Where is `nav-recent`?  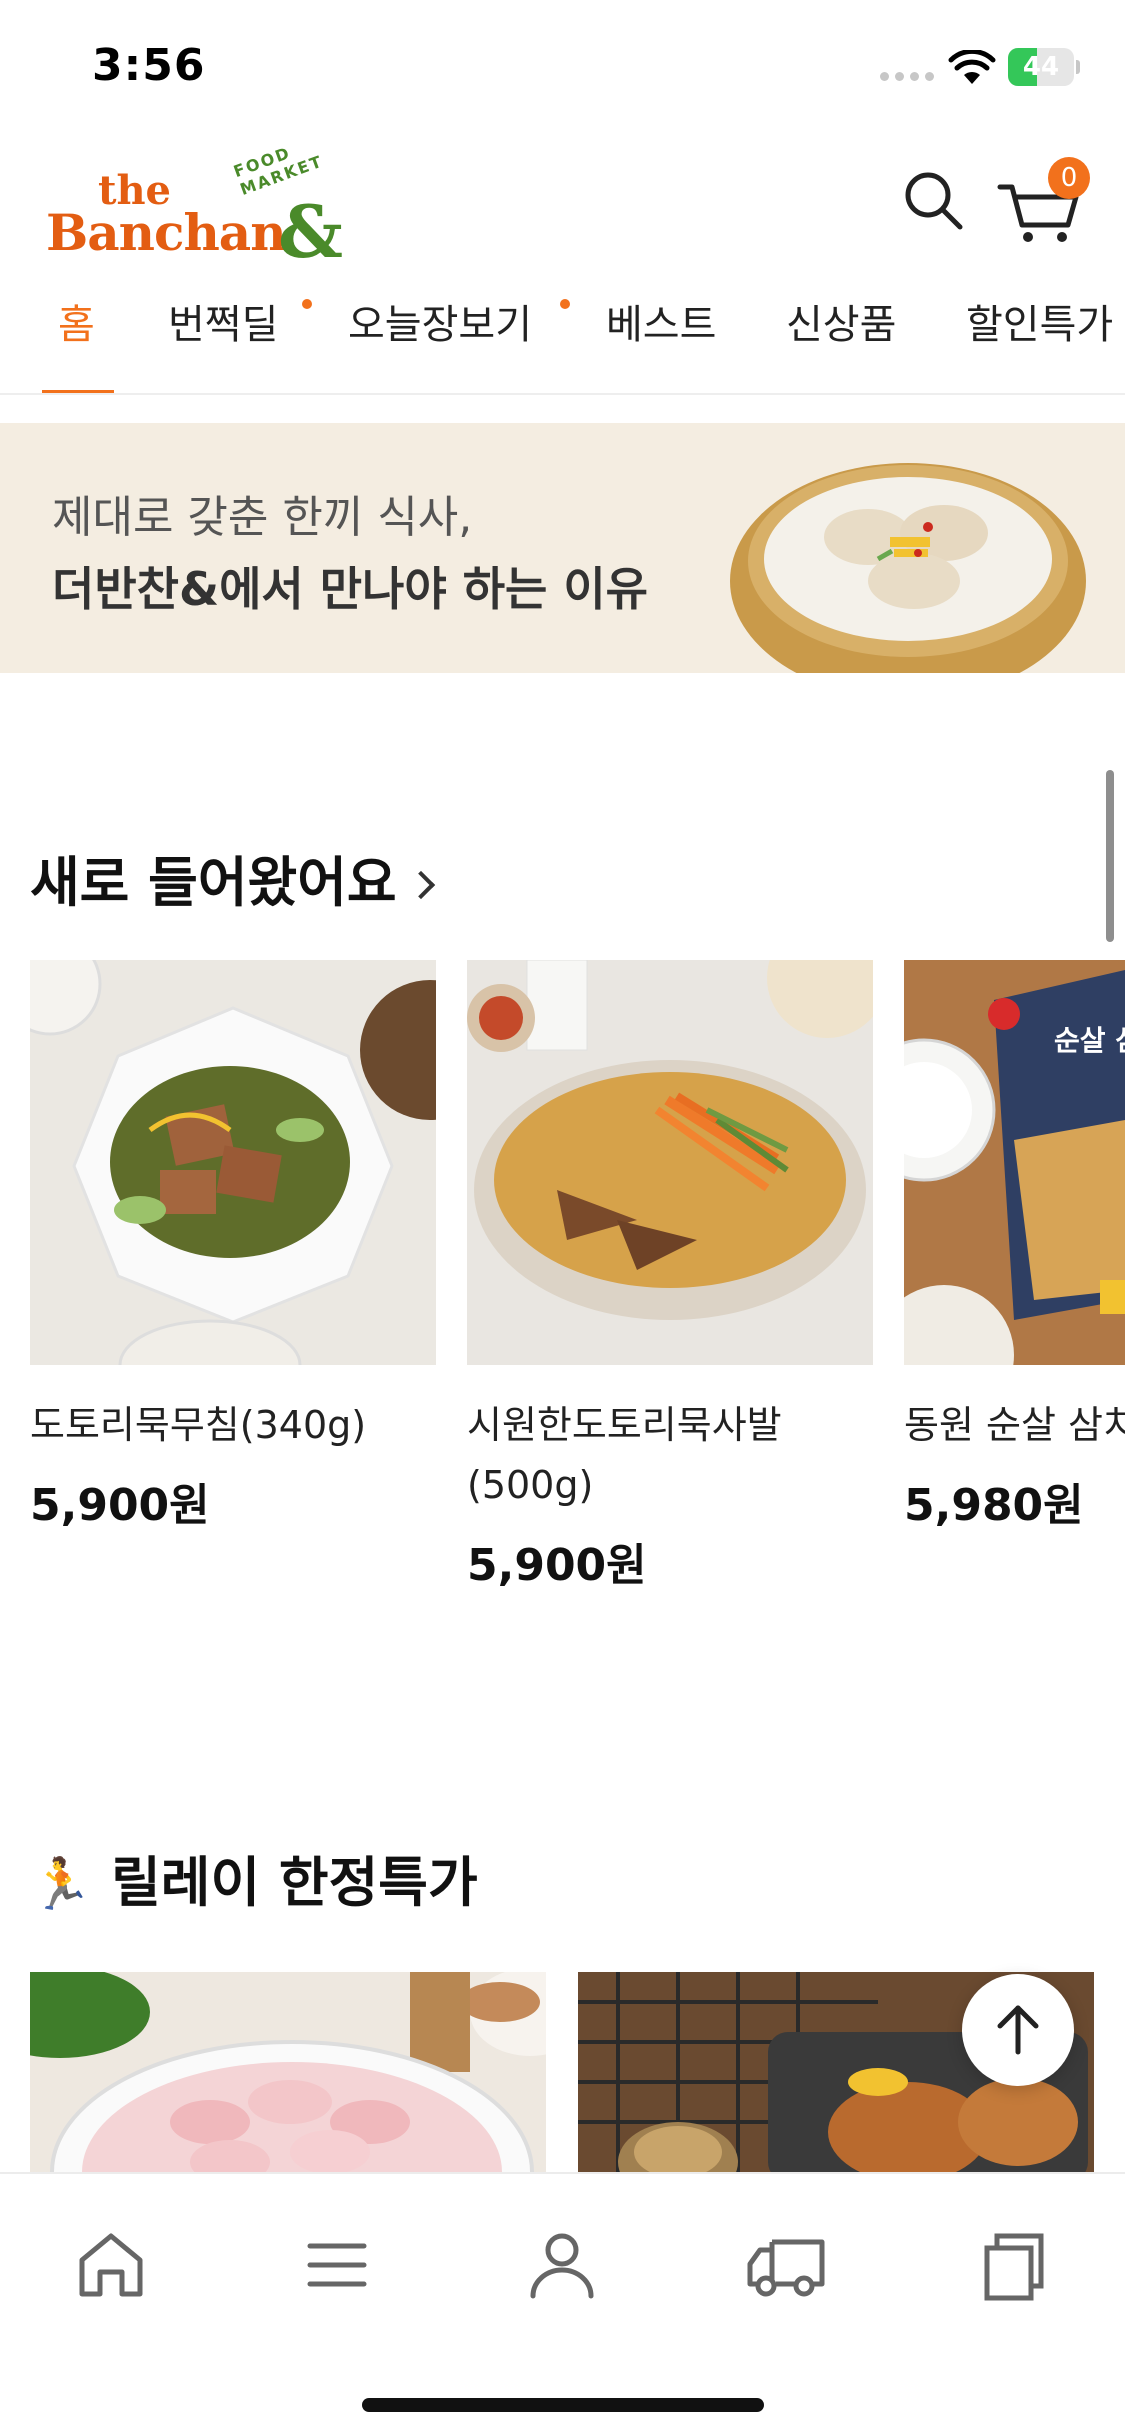 nav-recent is located at coordinates (1012, 2265).